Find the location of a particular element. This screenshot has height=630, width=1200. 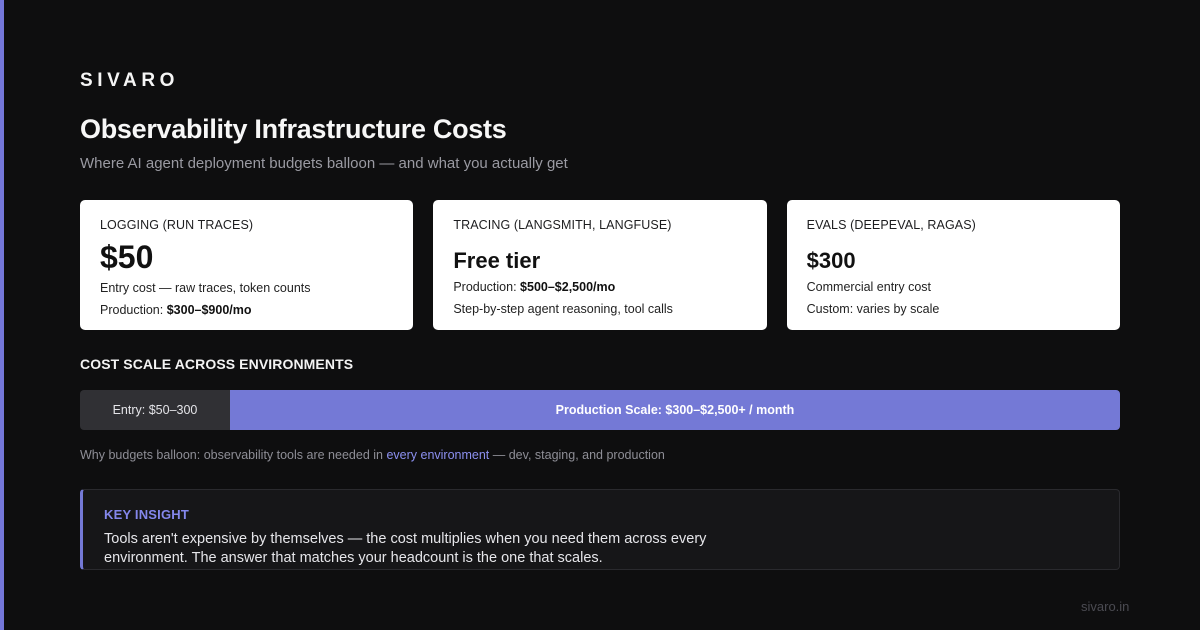

brand-logo: SIVARO is located at coordinates (130, 80).